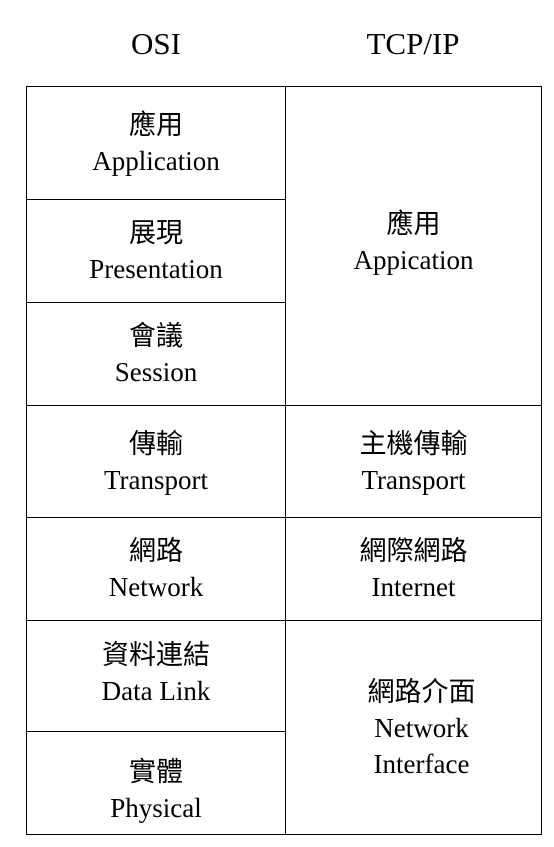 Image resolution: width=554 pixels, height=847 pixels. I want to click on layer-name-en: Internet, so click(413, 587).